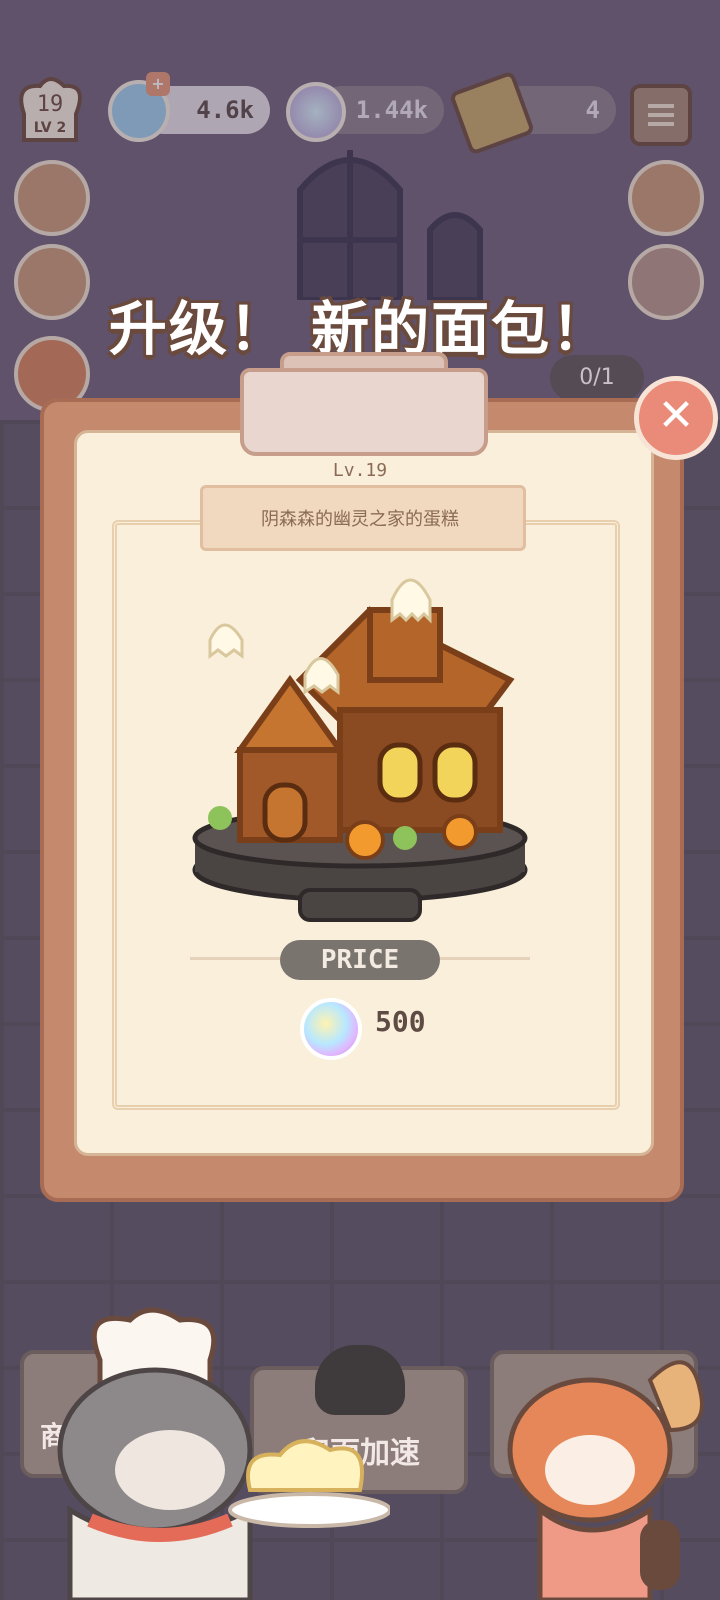 The width and height of the screenshot is (720, 1600). Describe the element at coordinates (360, 470) in the screenshot. I see `bread-level: Lv.19` at that location.